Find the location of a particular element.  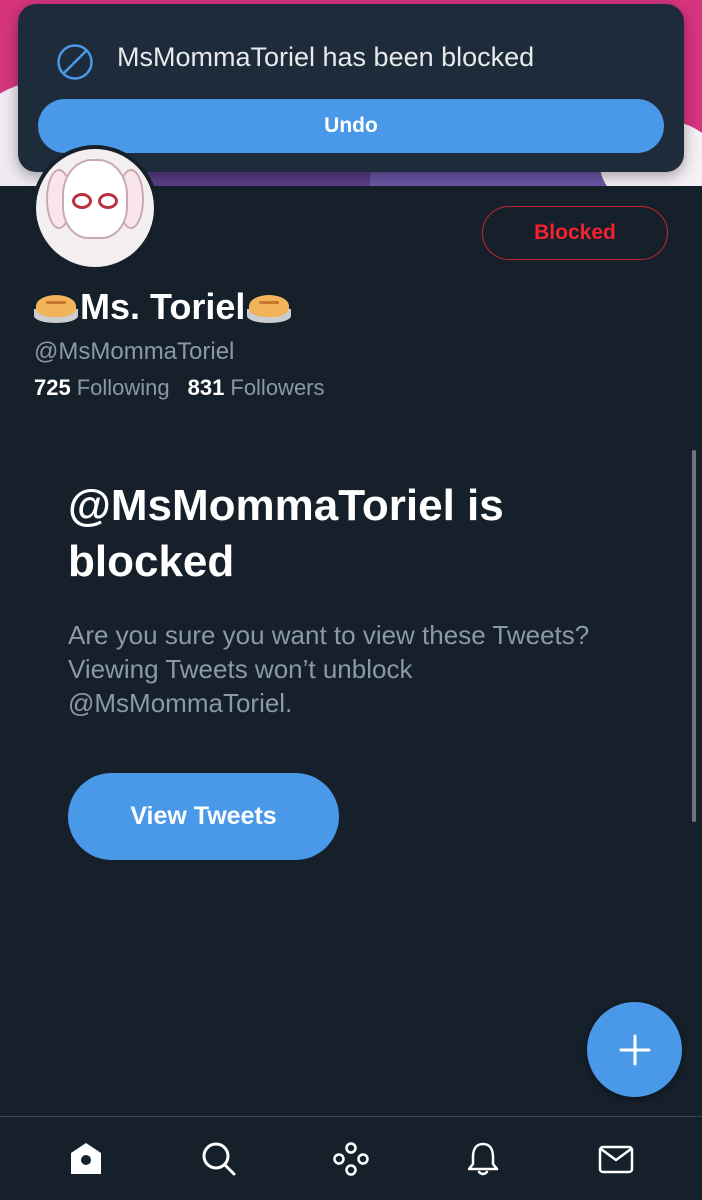

mail-icon is located at coordinates (615, 1159).